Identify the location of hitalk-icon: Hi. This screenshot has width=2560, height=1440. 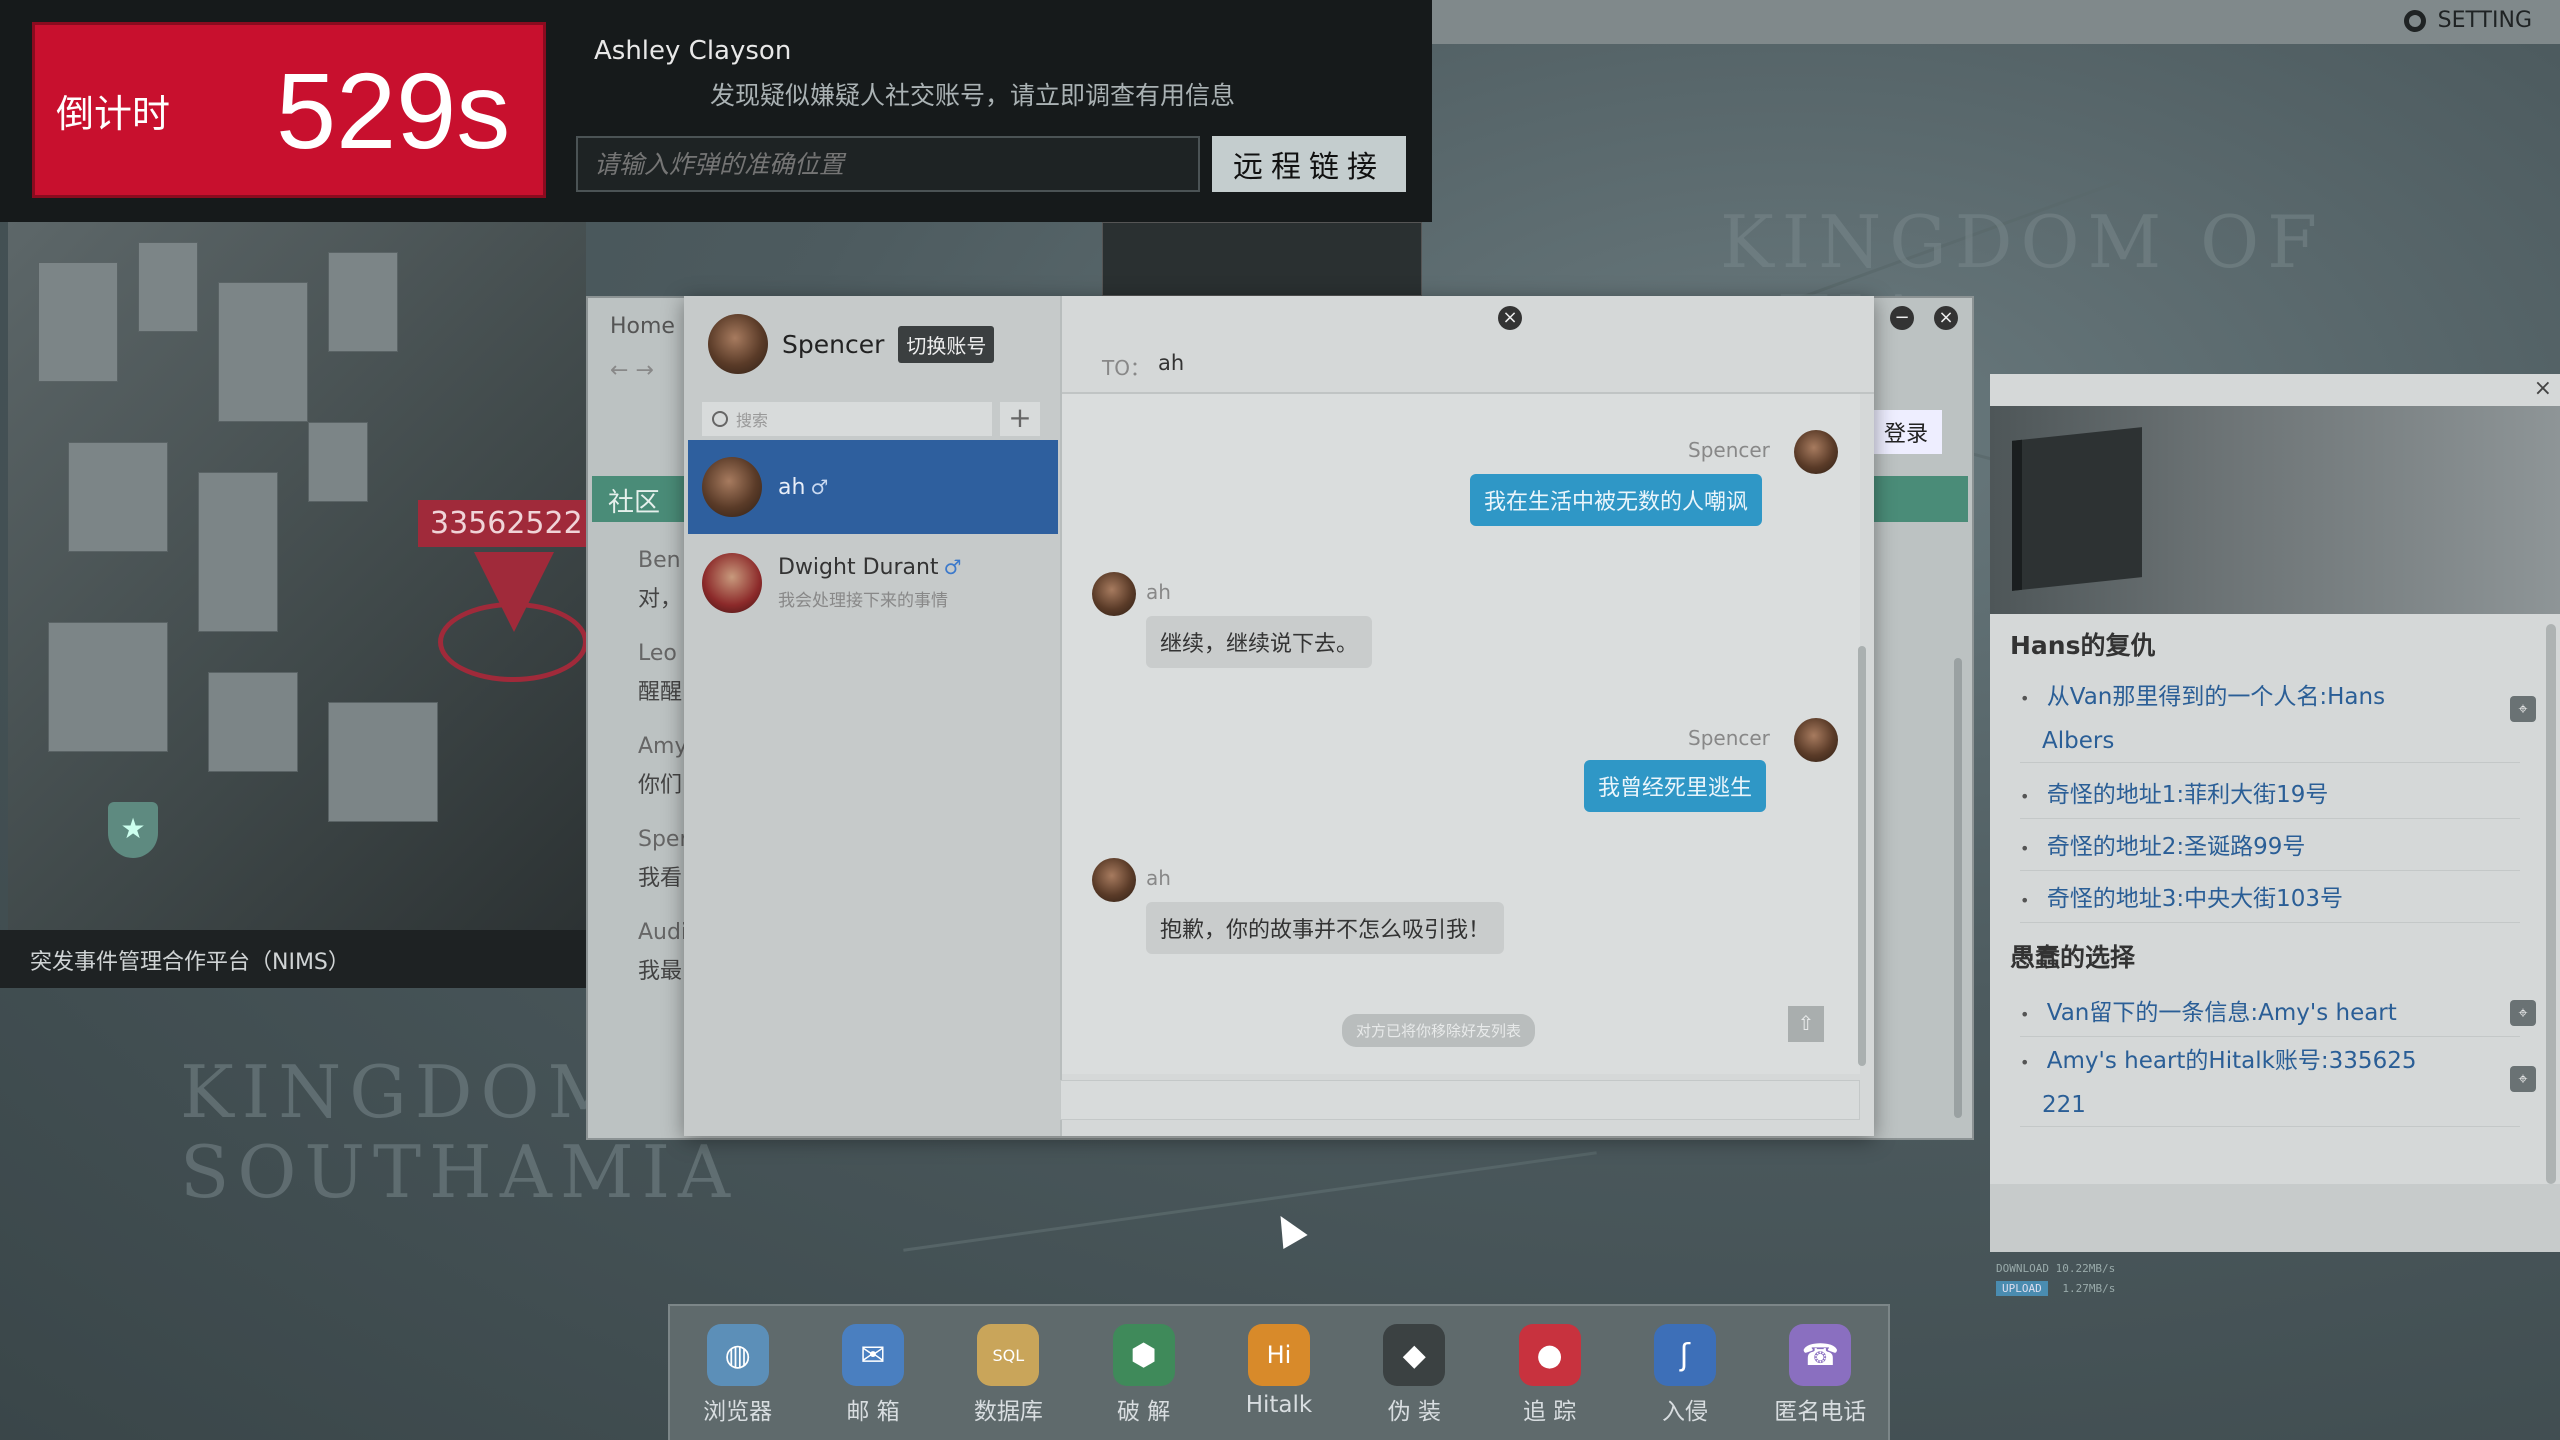
(1278, 1355).